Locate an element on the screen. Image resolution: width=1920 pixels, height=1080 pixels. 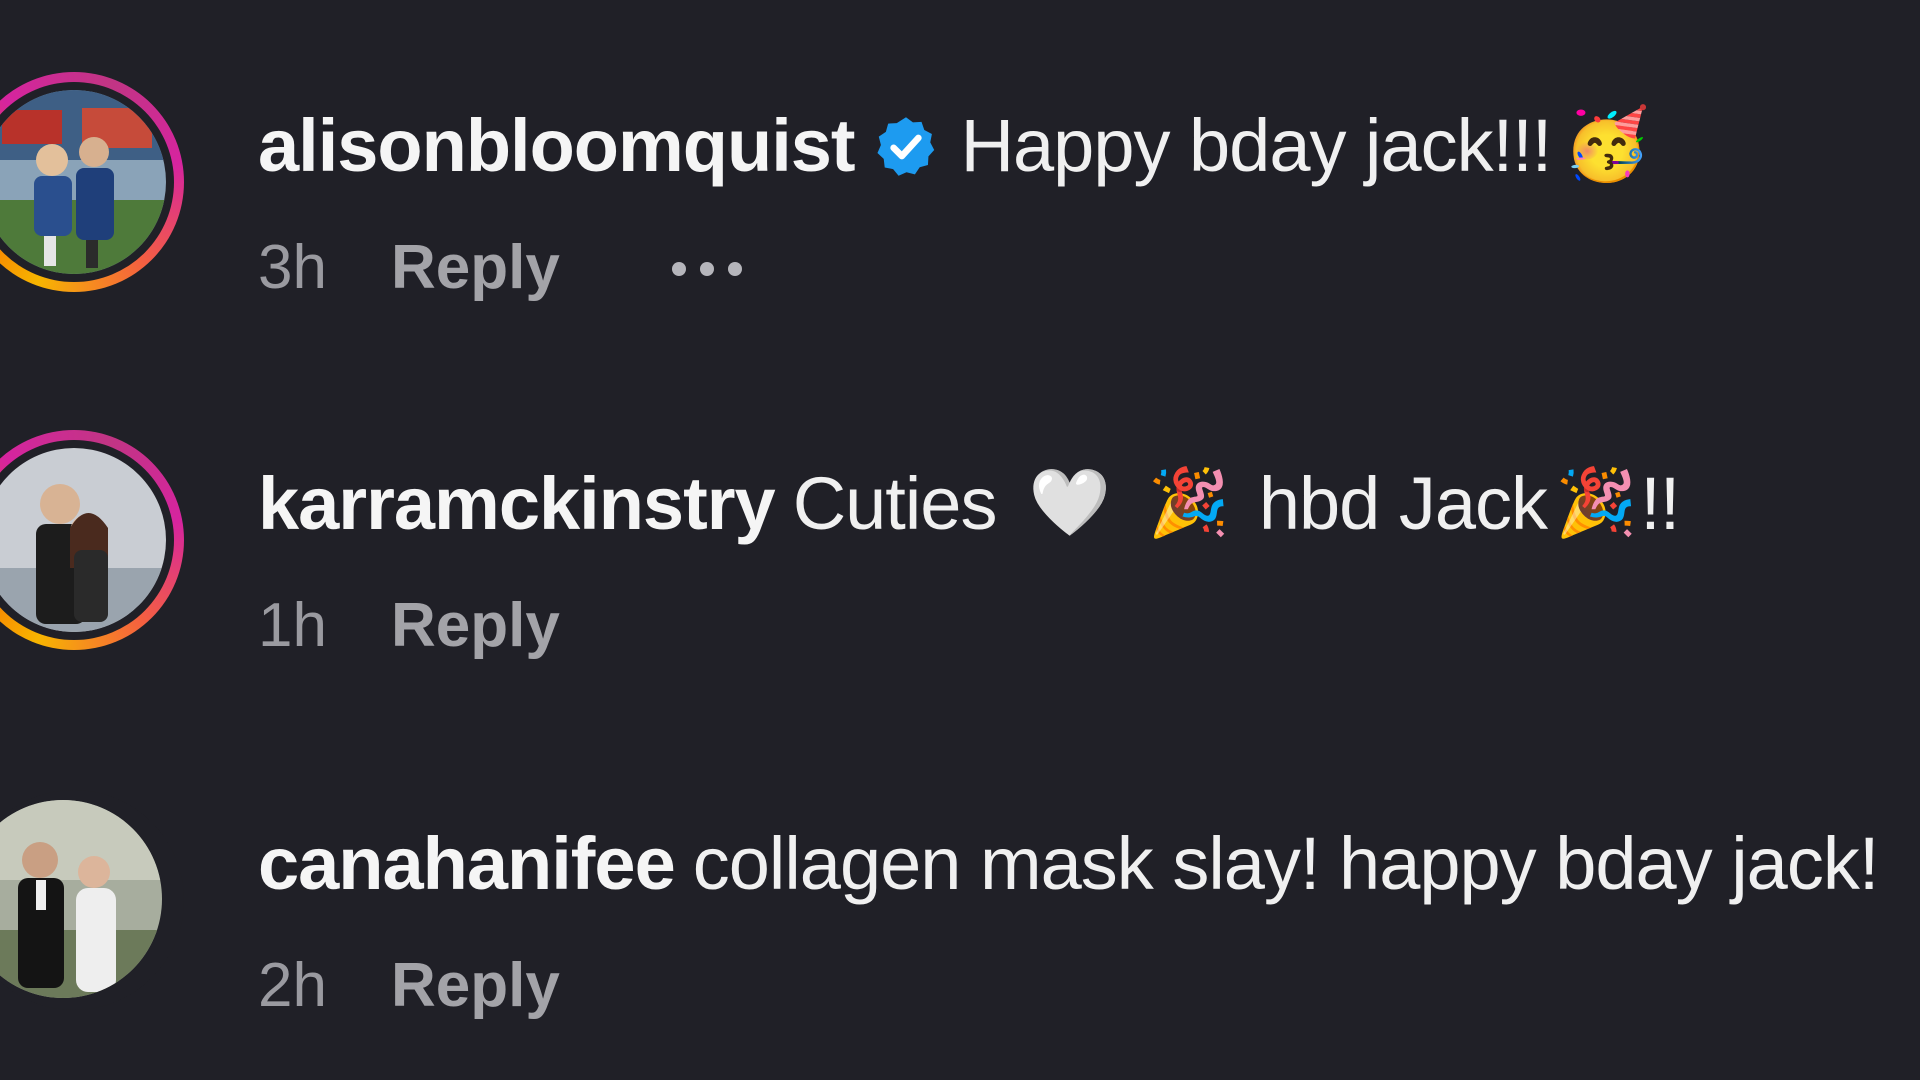
comment-username: canahanifee is located at coordinates (467, 863).